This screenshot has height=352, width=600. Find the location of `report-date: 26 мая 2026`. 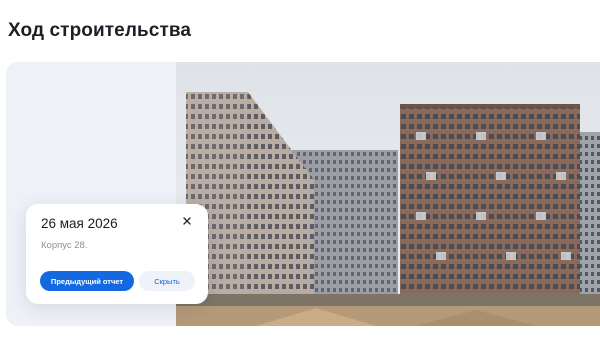

report-date: 26 мая 2026 is located at coordinates (79, 223).